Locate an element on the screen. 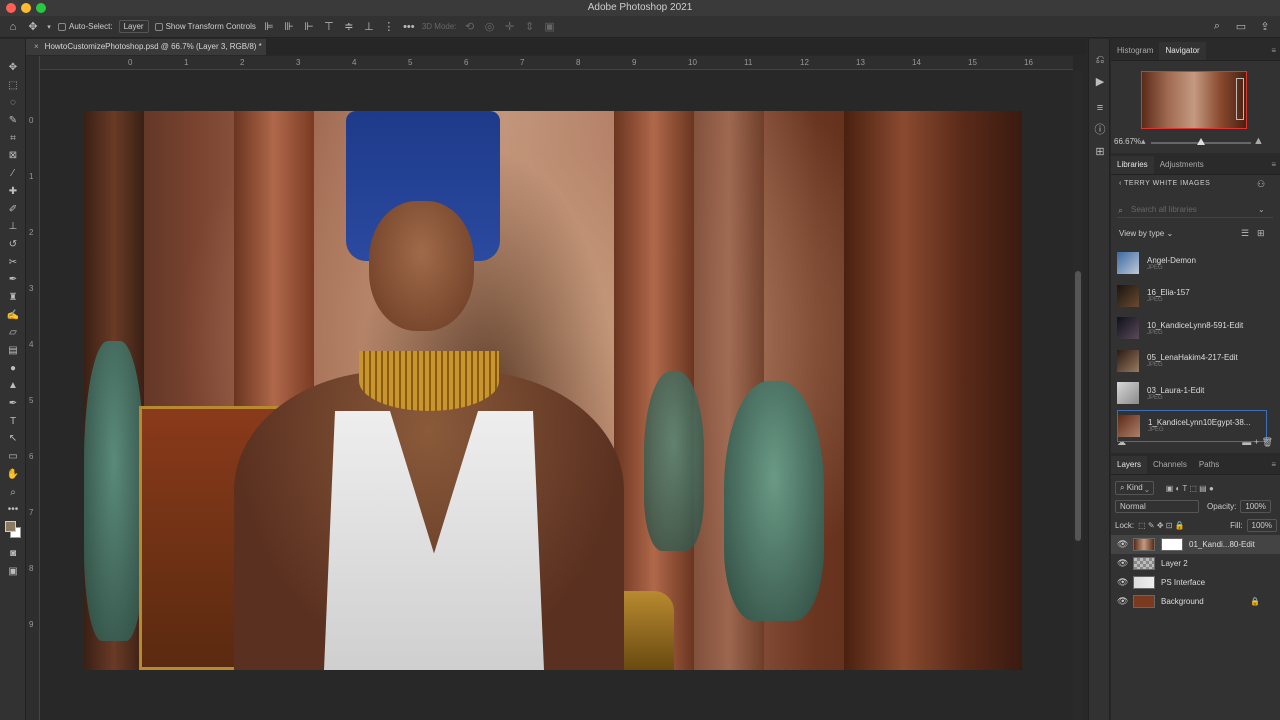 This screenshot has width=1280, height=720. pen-tool-icon: ✒ is located at coordinates (13, 404).